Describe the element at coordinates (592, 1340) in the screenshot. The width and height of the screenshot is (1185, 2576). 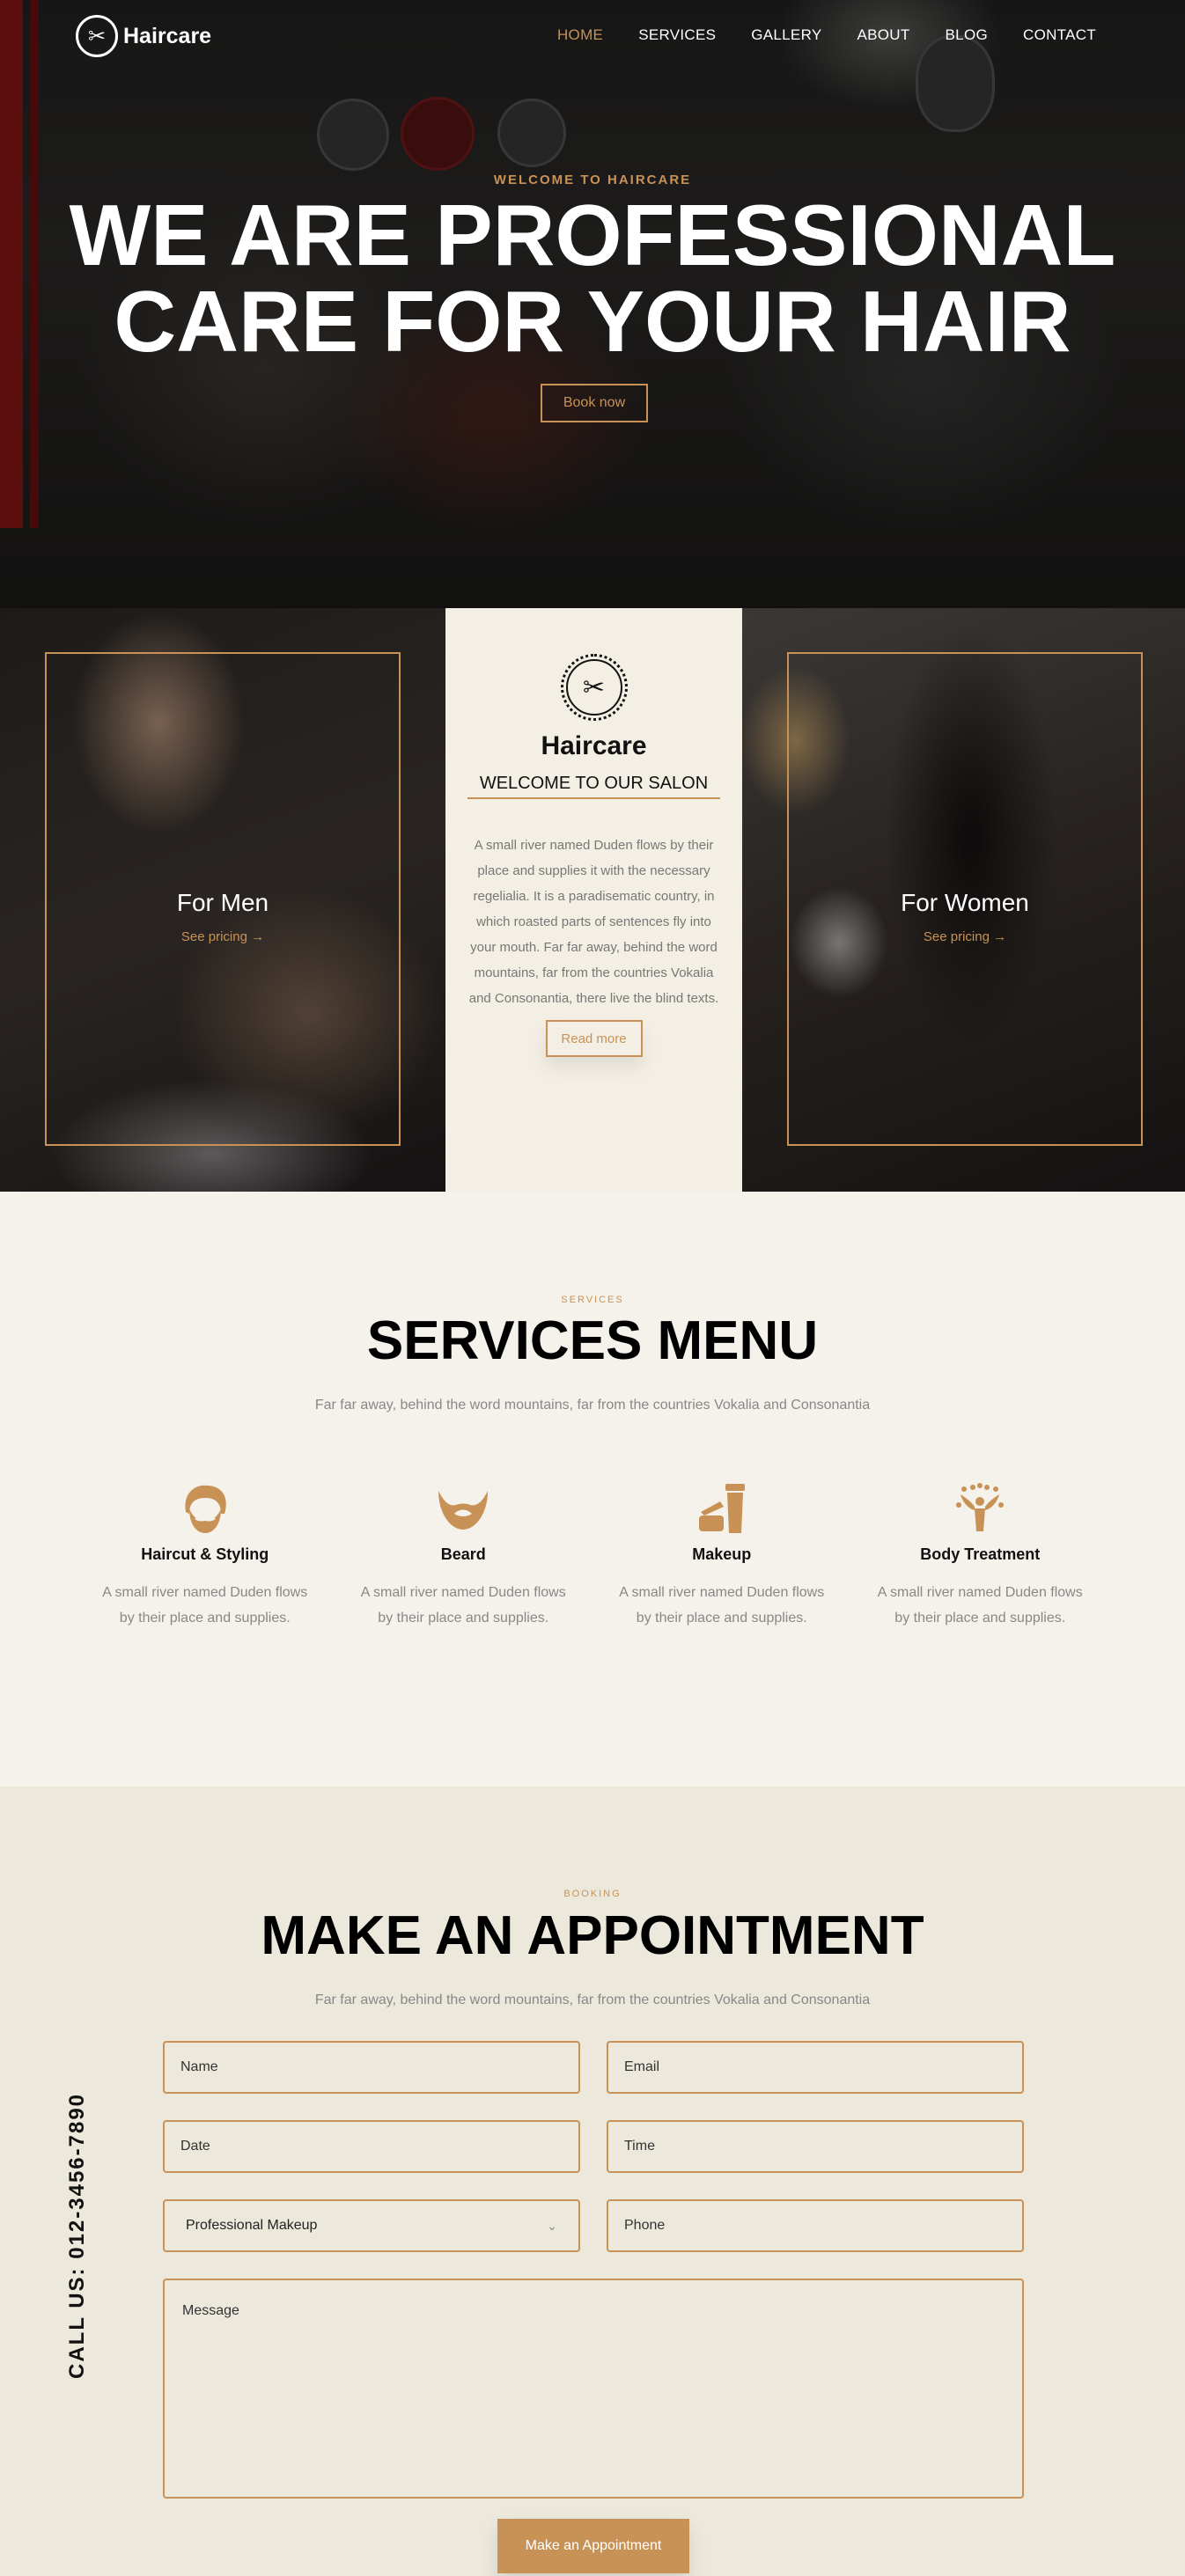
I see `services-title: SERVICES MENU` at that location.